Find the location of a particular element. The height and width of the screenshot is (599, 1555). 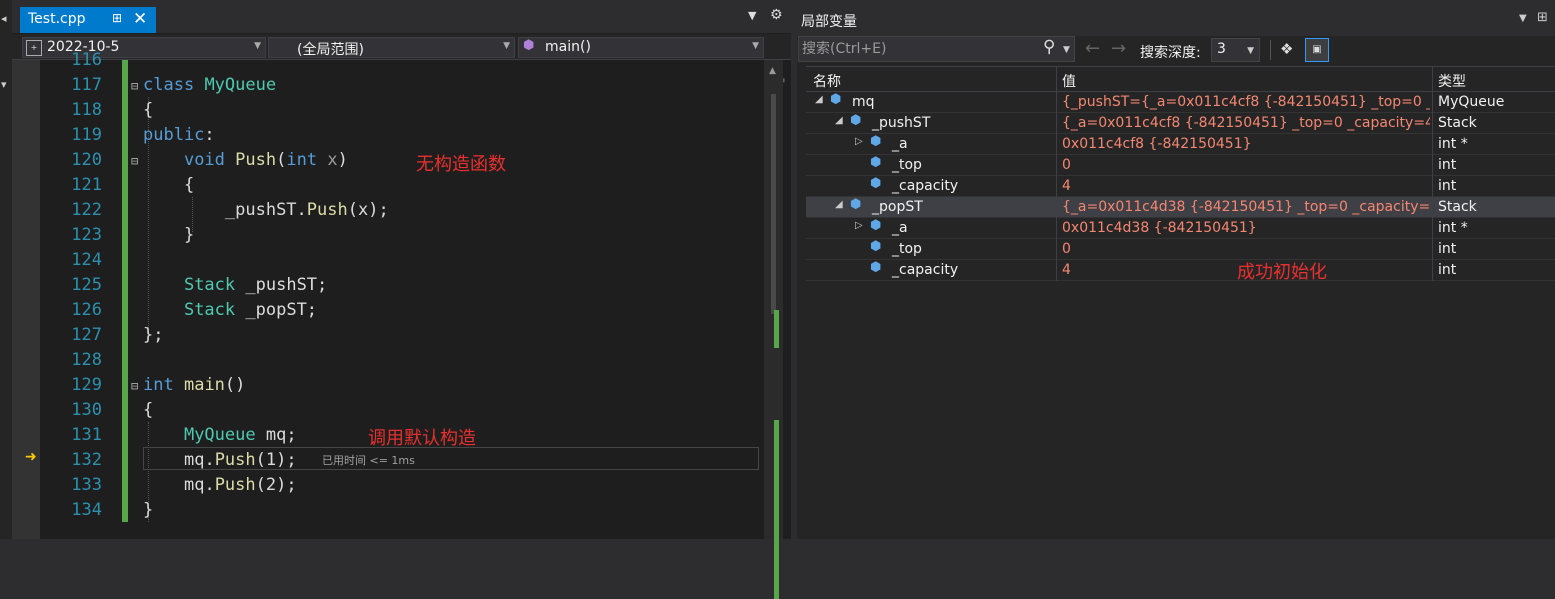

locals-row: ▷ ⬢ _a 0x011c4cf8 {-842150451} int * is located at coordinates (1180, 144).